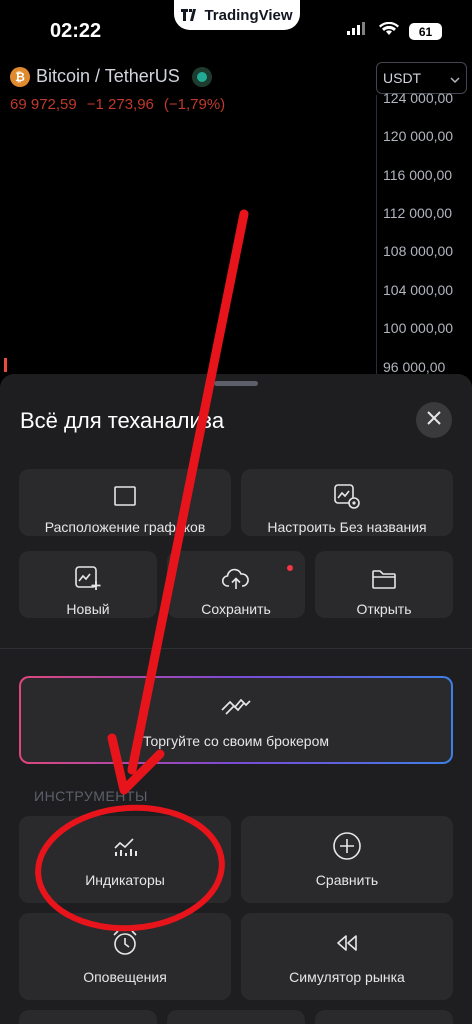 The width and height of the screenshot is (472, 1024). I want to click on alarm-icon, so click(125, 943).